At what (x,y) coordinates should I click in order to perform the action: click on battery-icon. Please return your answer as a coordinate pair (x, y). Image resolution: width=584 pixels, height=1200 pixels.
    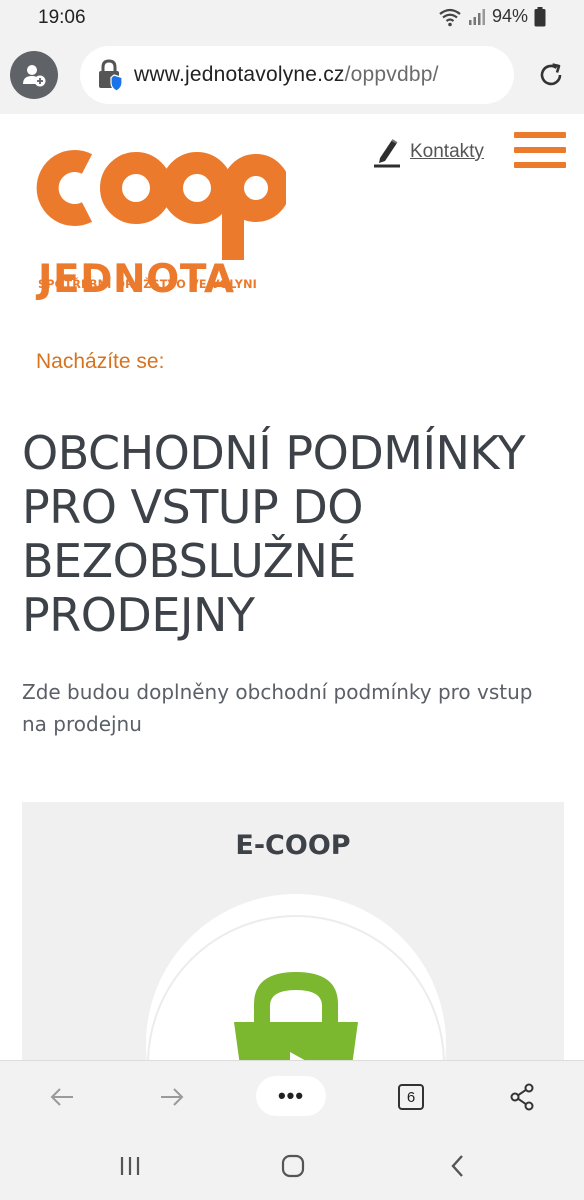
    Looking at the image, I should click on (540, 16).